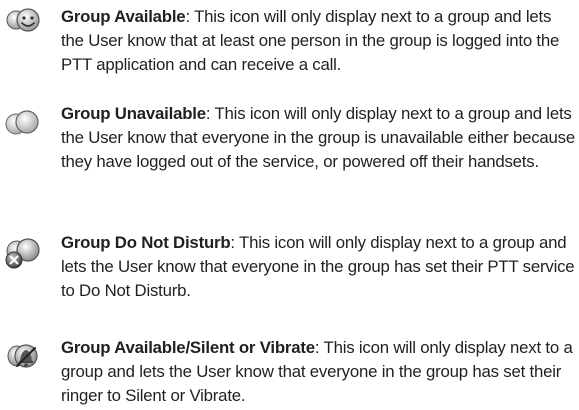 This screenshot has width=579, height=410. What do you see at coordinates (123, 16) in the screenshot?
I see `entry-term: Group Available` at bounding box center [123, 16].